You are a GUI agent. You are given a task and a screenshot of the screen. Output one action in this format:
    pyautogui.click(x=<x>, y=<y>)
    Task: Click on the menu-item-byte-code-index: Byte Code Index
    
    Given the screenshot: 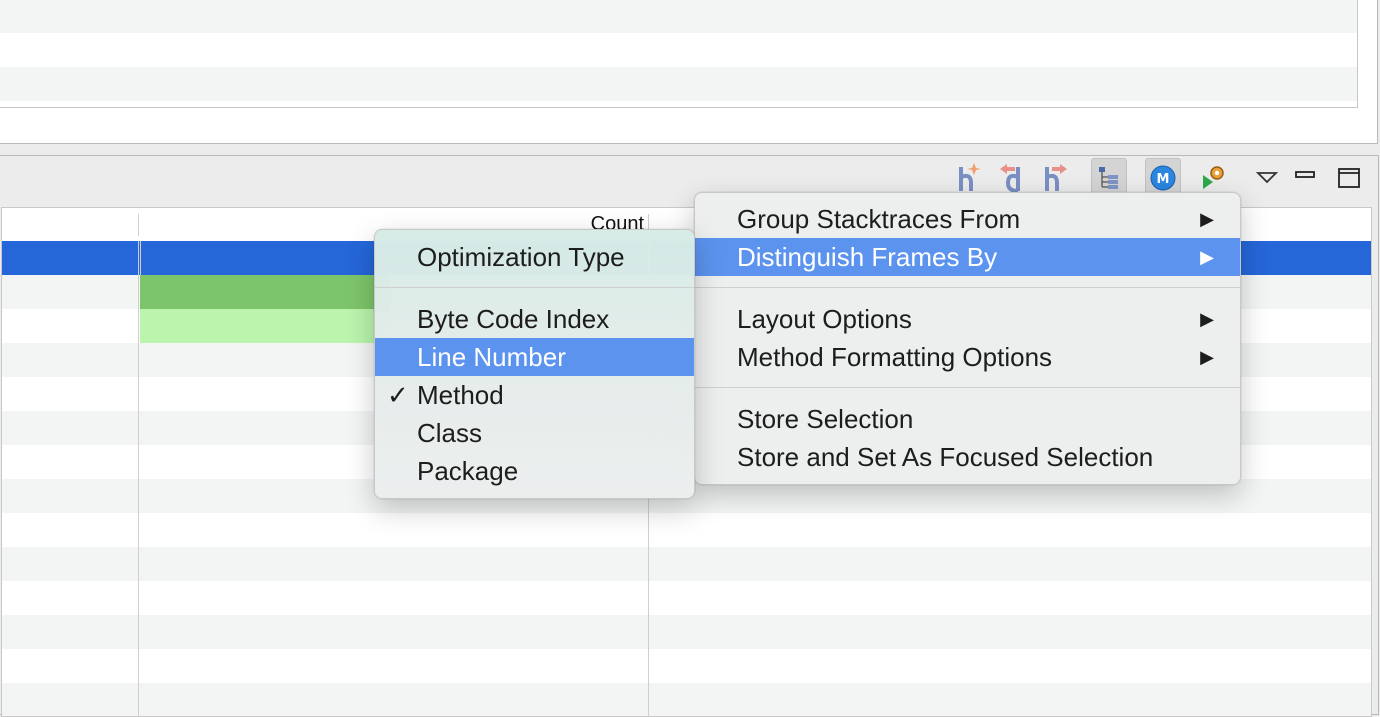 What is the action you would take?
    pyautogui.click(x=534, y=319)
    